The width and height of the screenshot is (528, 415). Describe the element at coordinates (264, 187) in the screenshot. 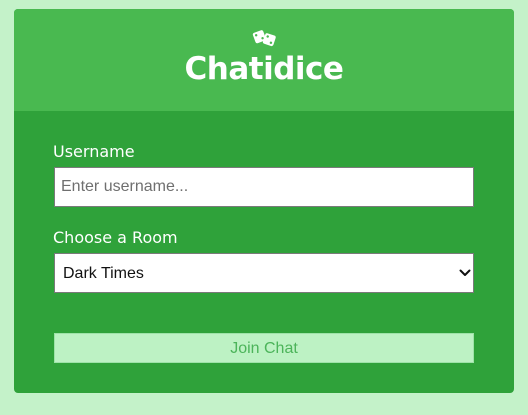

I see `username-input` at that location.